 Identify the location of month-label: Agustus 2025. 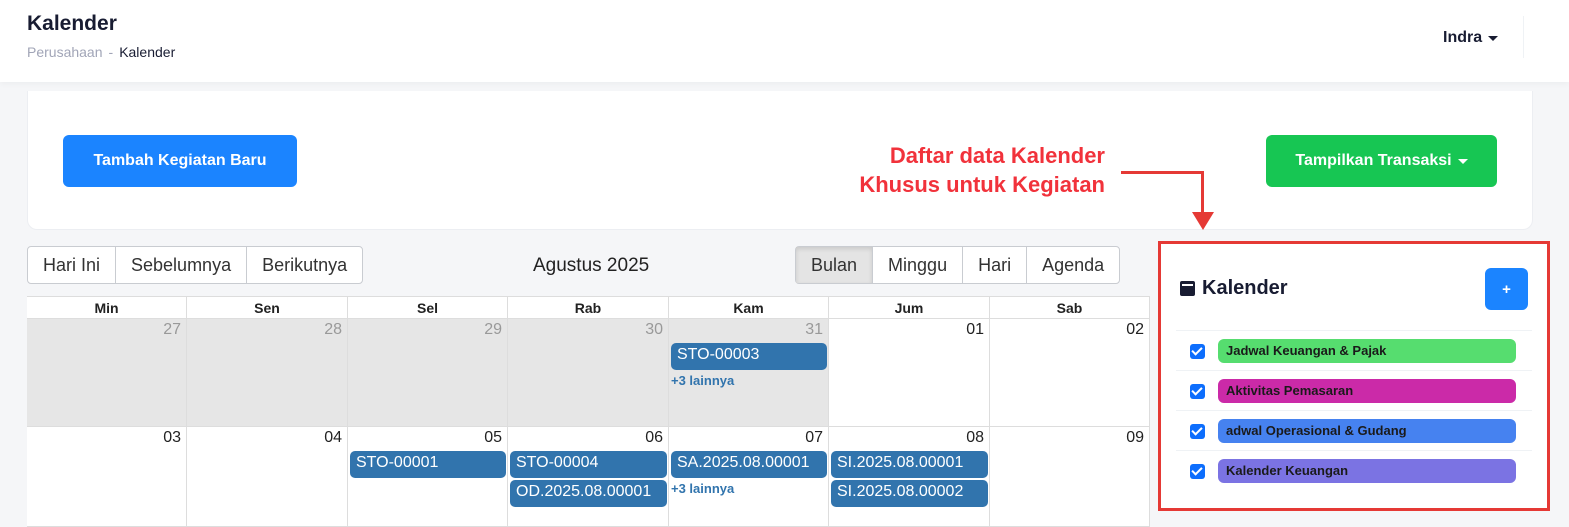
(591, 265).